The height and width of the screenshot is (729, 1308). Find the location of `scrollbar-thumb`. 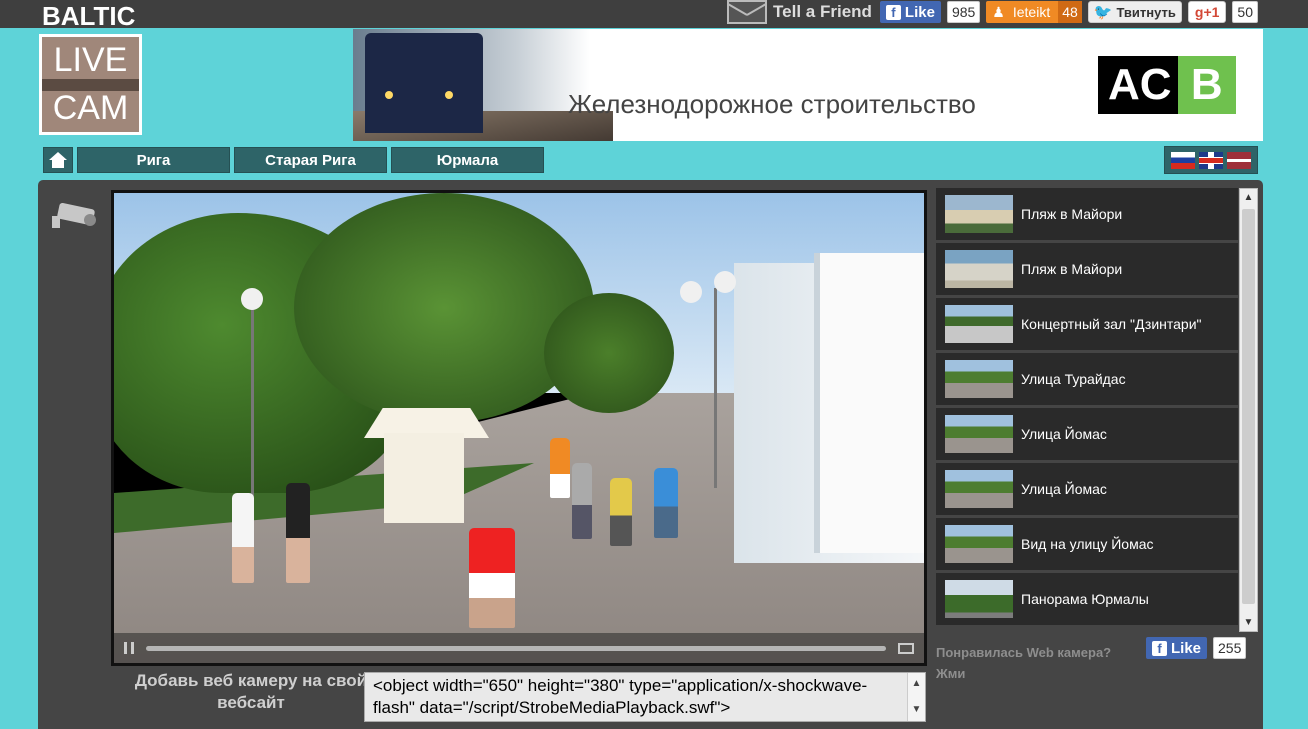

scrollbar-thumb is located at coordinates (1248, 406).